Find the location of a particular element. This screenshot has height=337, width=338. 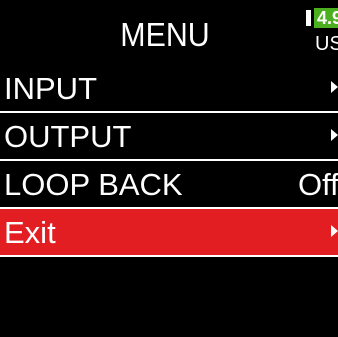

menu-item-label: OUTPUT is located at coordinates (68, 136).